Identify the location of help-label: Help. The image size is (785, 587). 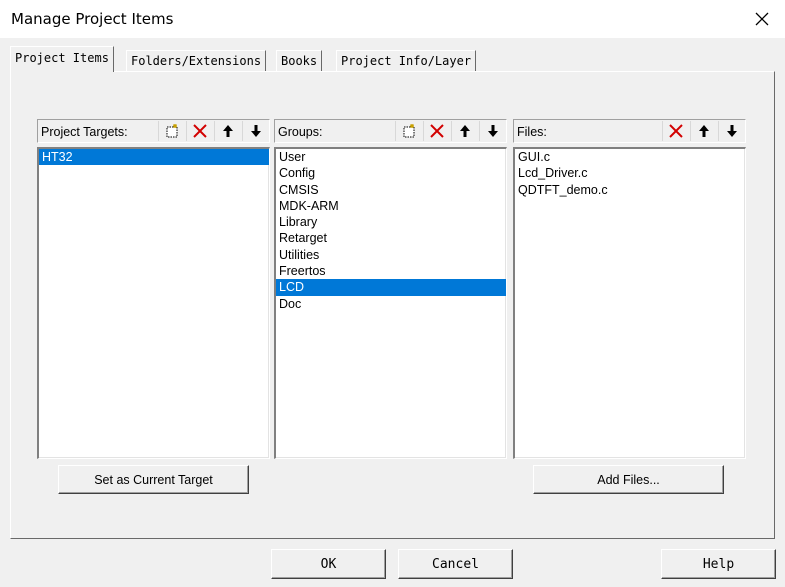
(718, 564).